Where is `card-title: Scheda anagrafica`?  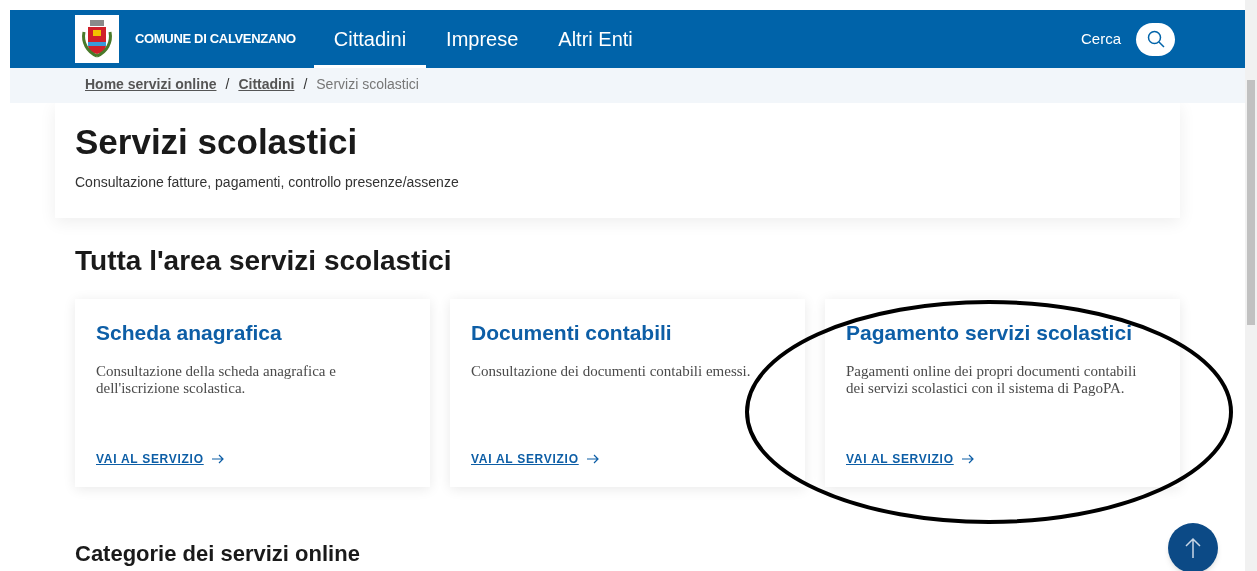
card-title: Scheda anagrafica is located at coordinates (255, 333).